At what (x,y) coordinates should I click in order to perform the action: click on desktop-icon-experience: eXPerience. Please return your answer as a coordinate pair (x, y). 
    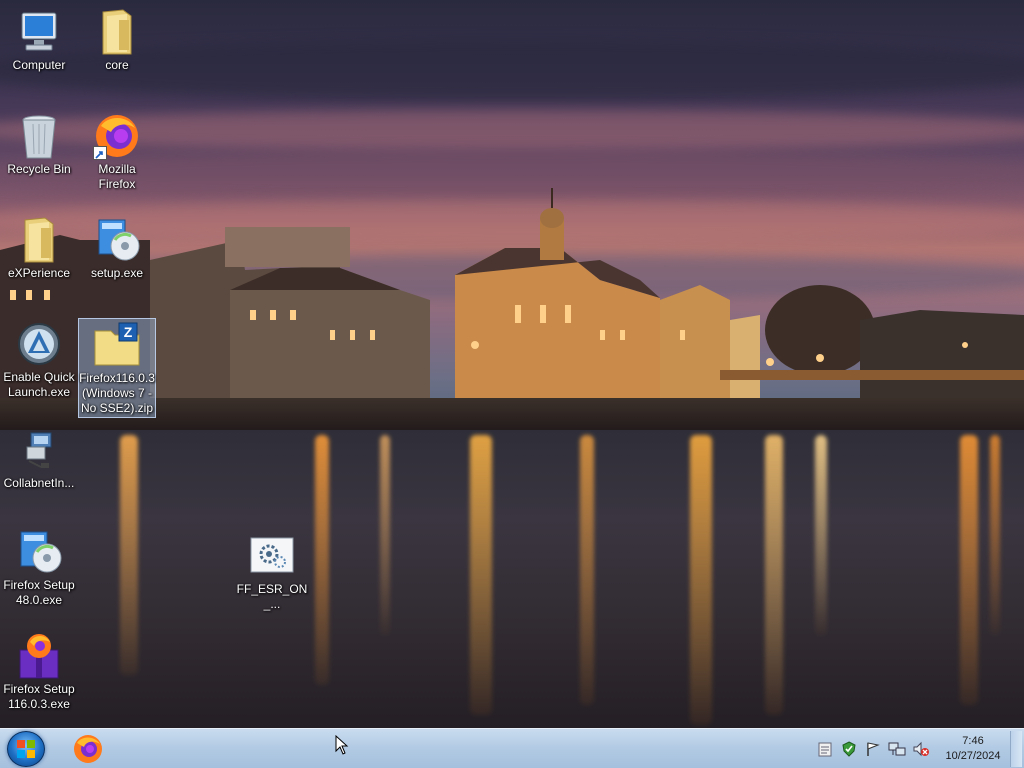
    Looking at the image, I should click on (39, 247).